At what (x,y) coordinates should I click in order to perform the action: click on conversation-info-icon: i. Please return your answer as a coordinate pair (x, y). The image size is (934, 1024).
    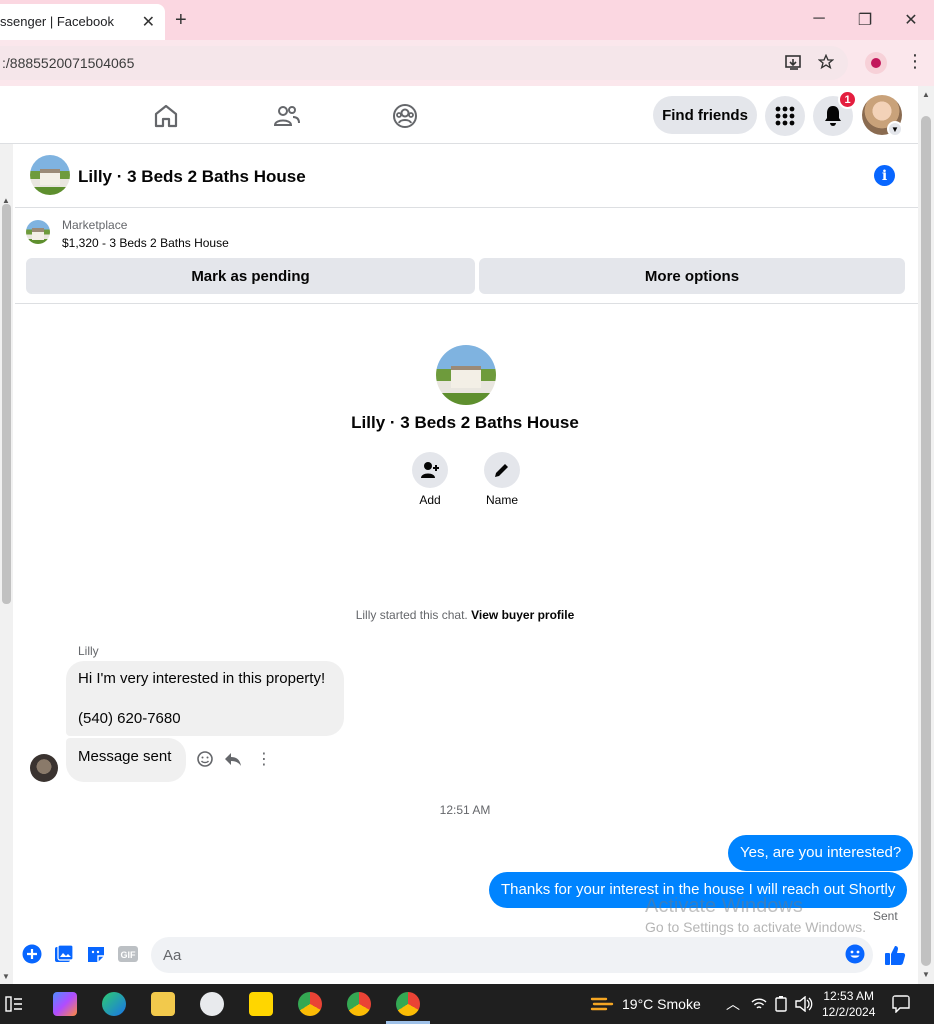
    Looking at the image, I should click on (884, 175).